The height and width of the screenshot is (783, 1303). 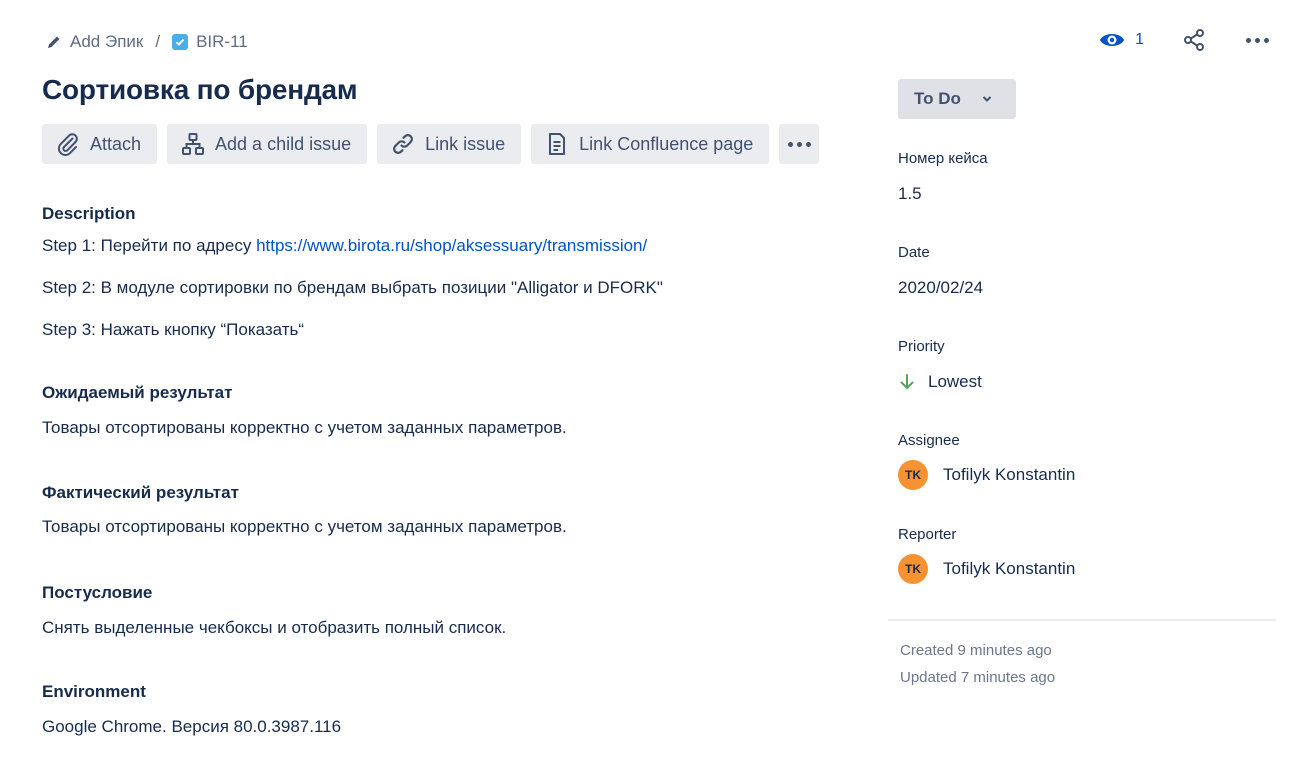 I want to click on sidebar-divider, so click(x=1082, y=620).